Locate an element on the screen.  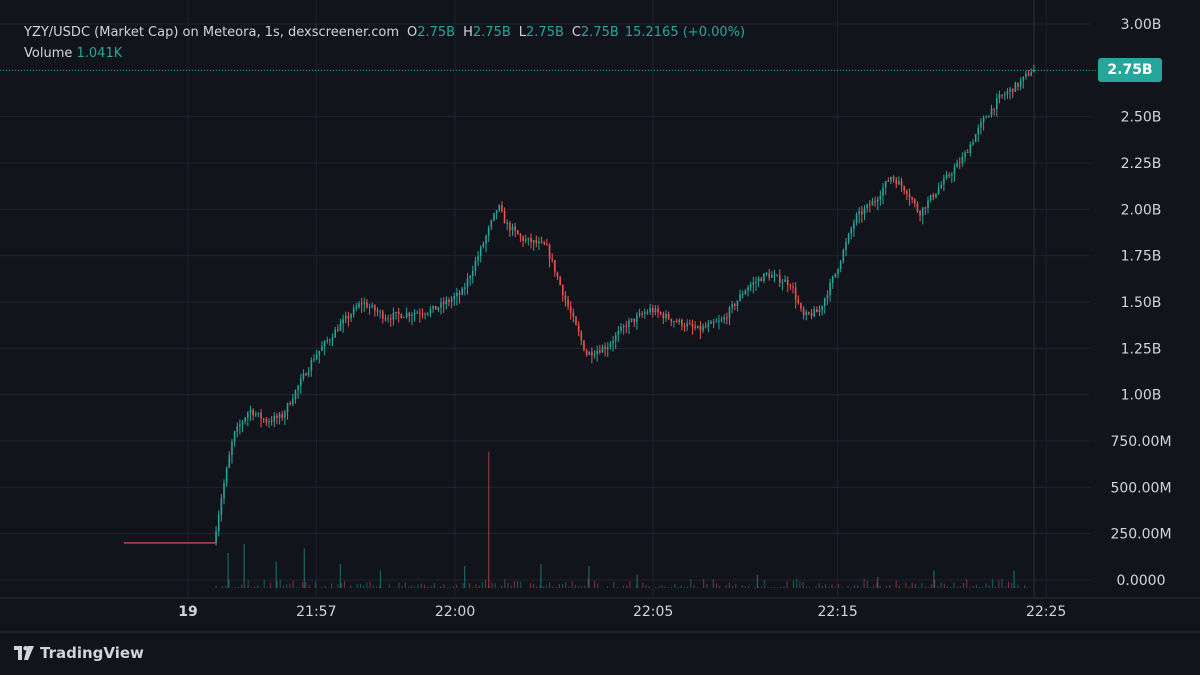
y-tick-label: 1.75B is located at coordinates (1141, 257).